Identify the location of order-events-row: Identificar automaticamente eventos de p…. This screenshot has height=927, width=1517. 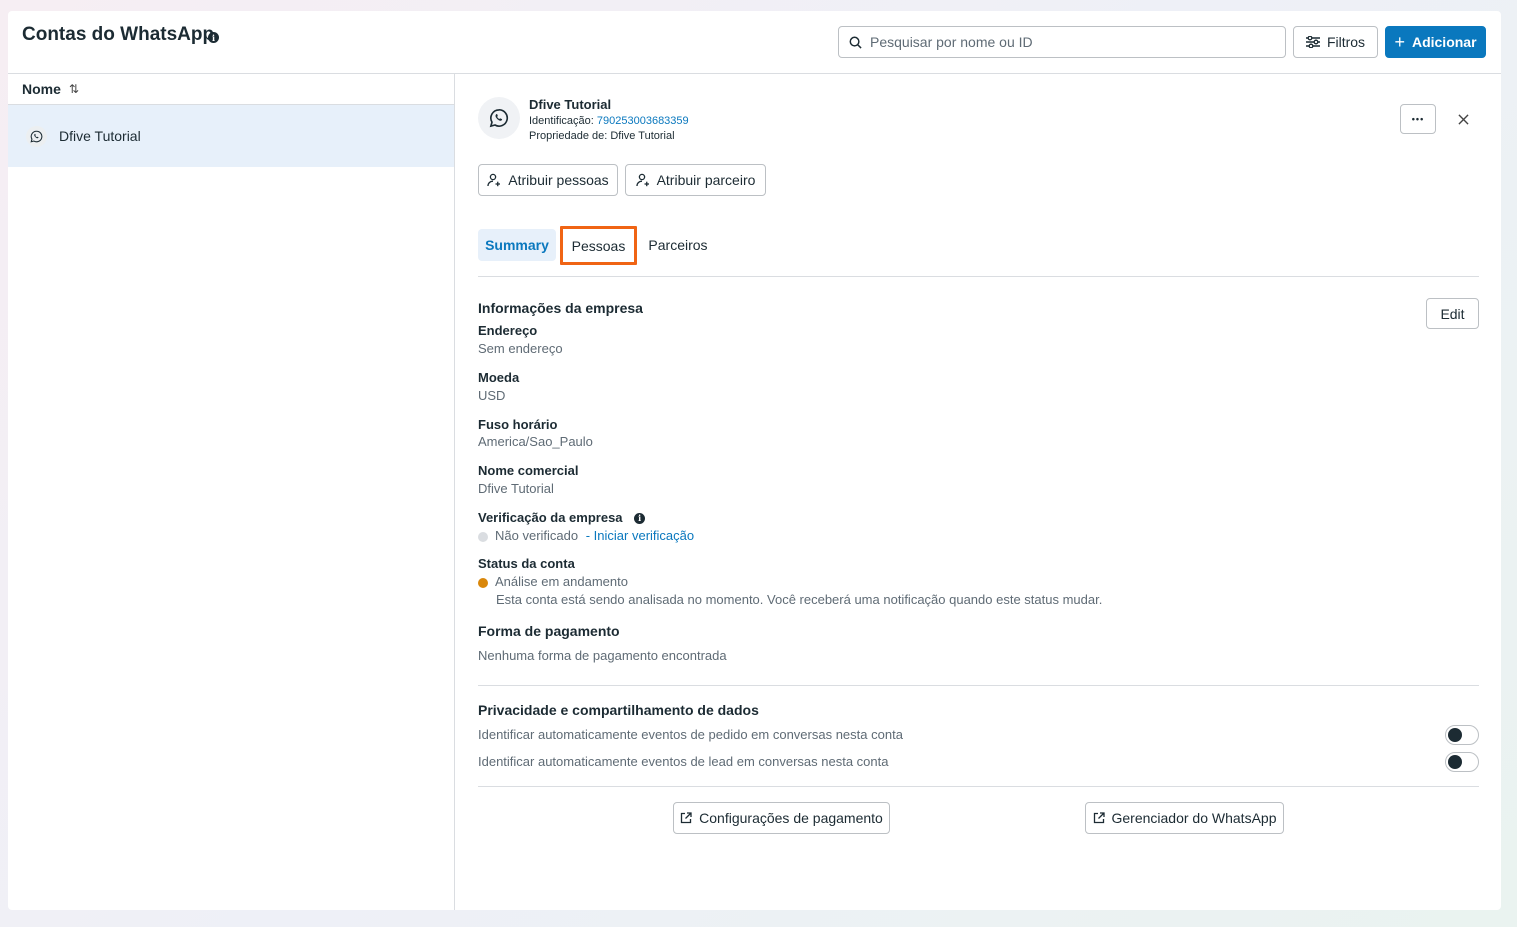
(978, 735).